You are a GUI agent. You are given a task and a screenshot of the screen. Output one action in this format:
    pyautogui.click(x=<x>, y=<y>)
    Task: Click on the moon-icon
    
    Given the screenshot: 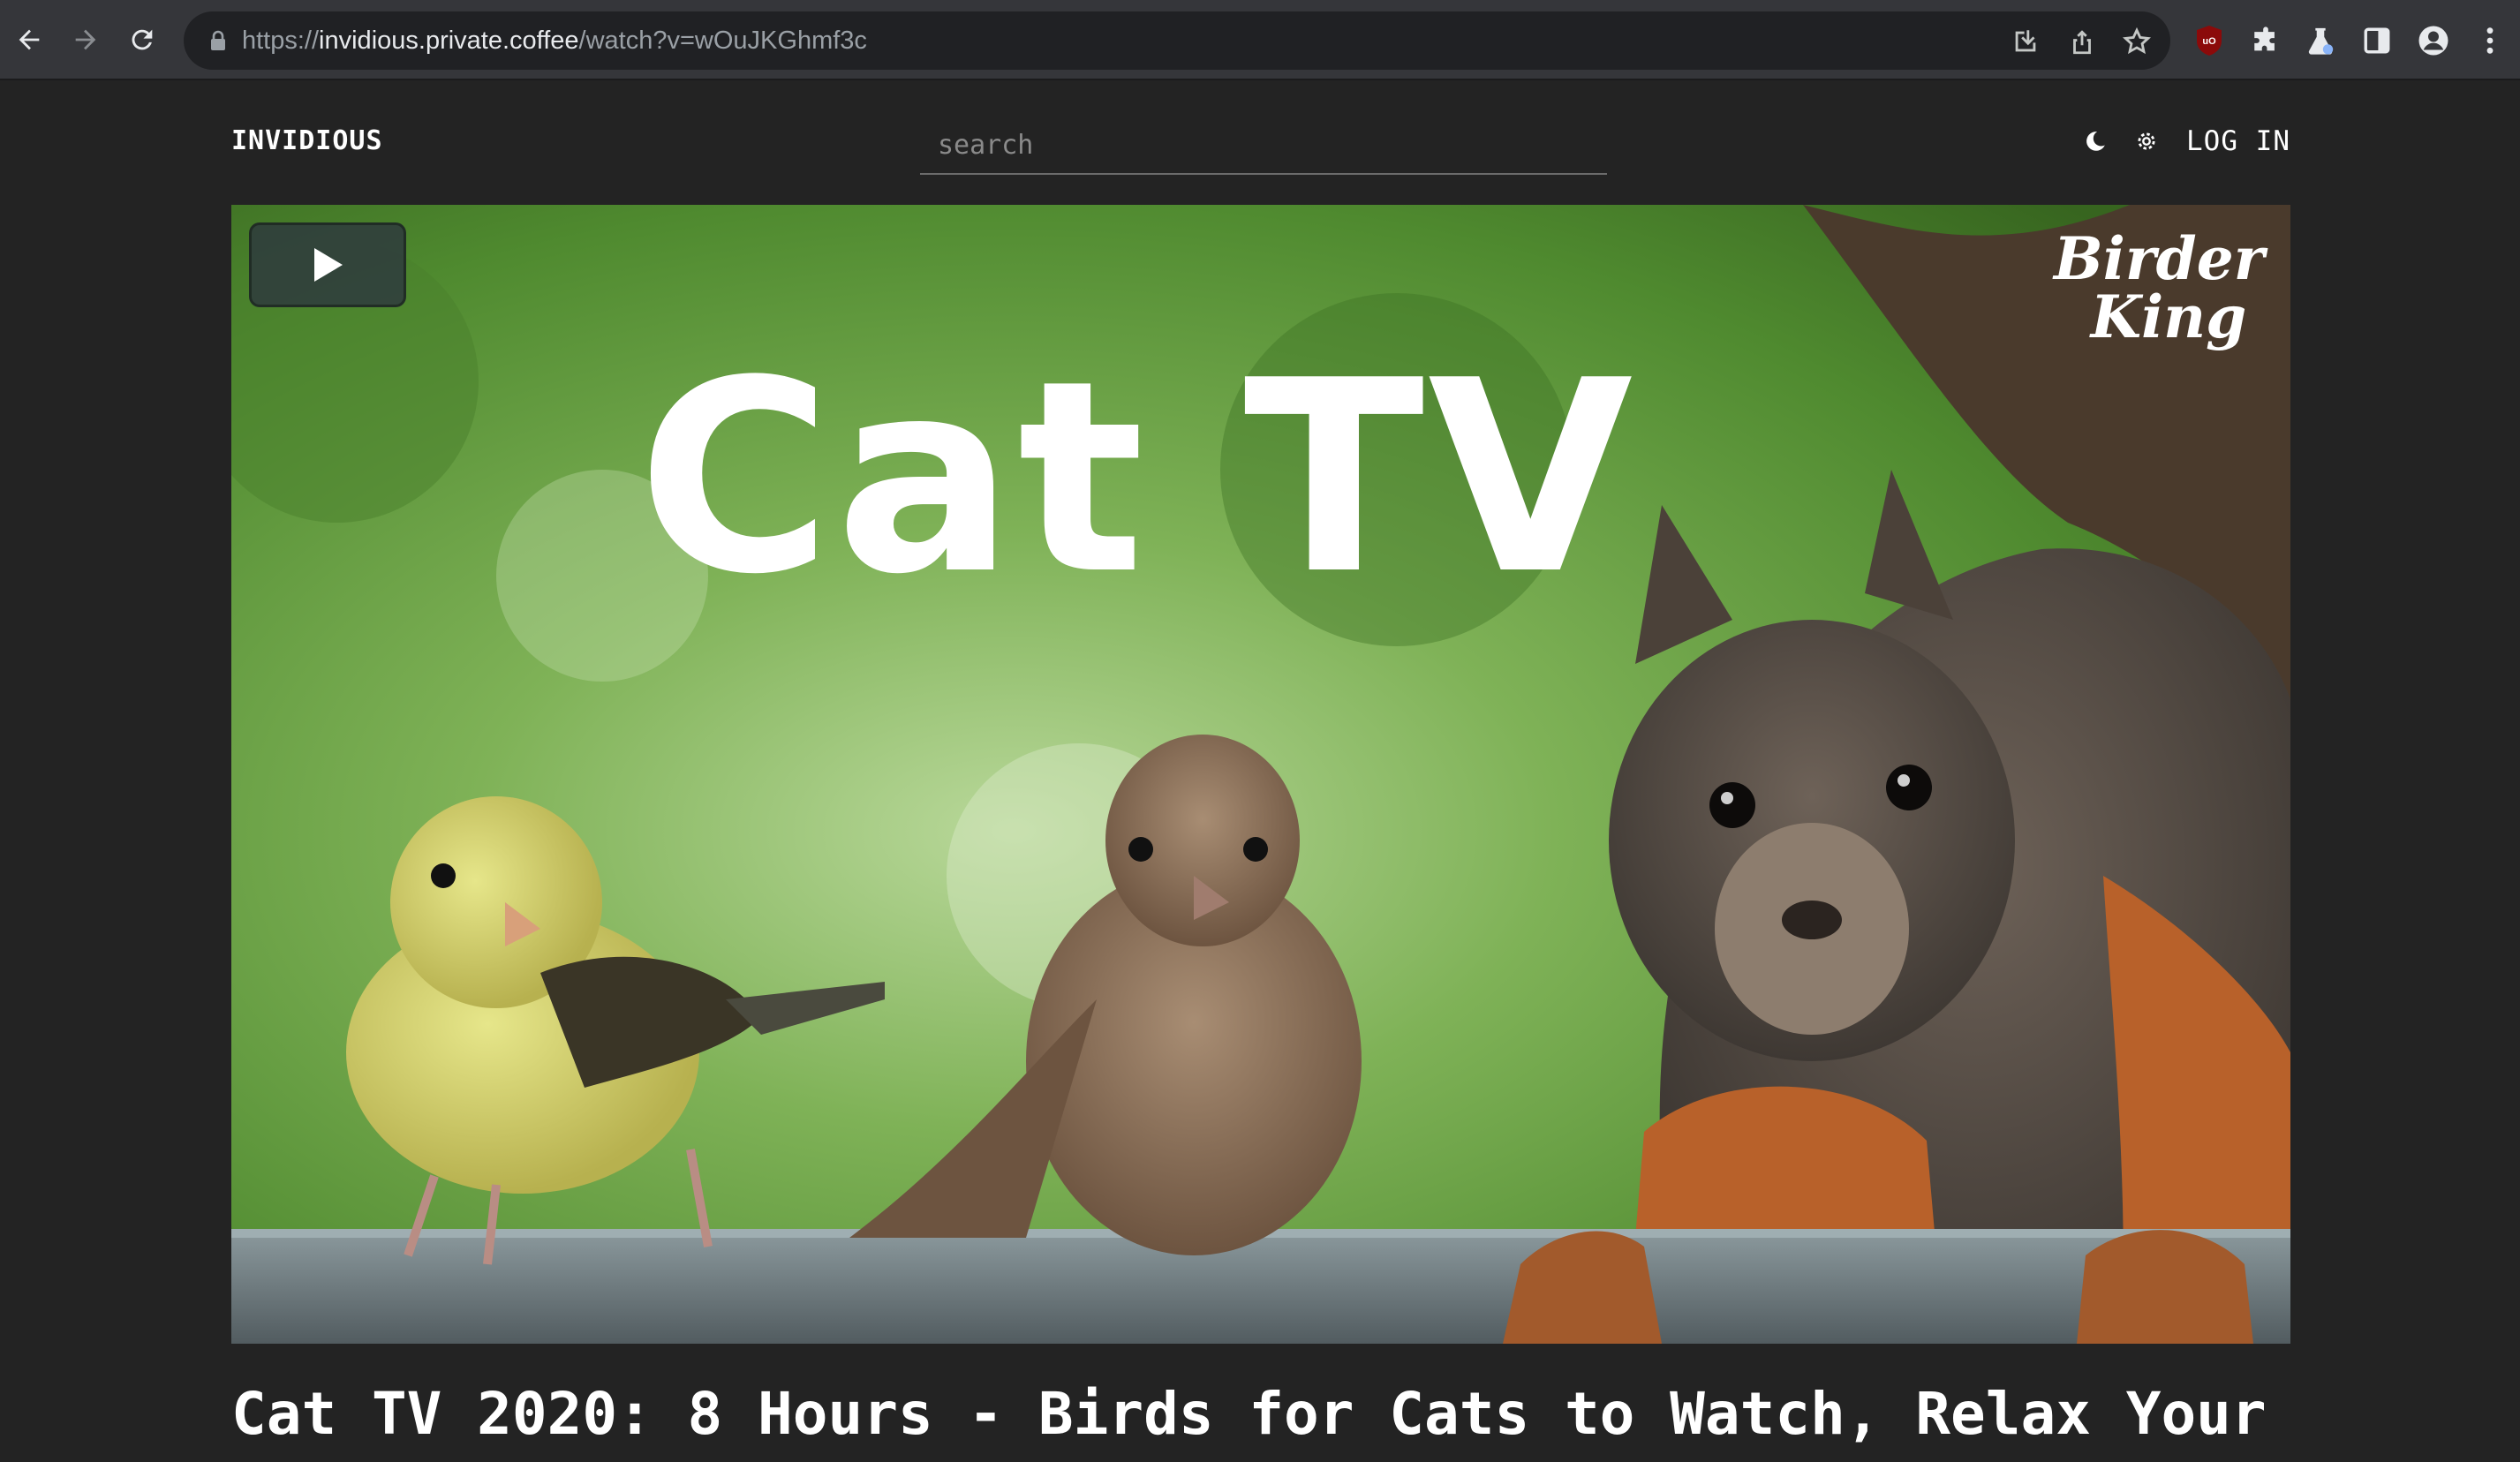 What is the action you would take?
    pyautogui.click(x=2095, y=142)
    